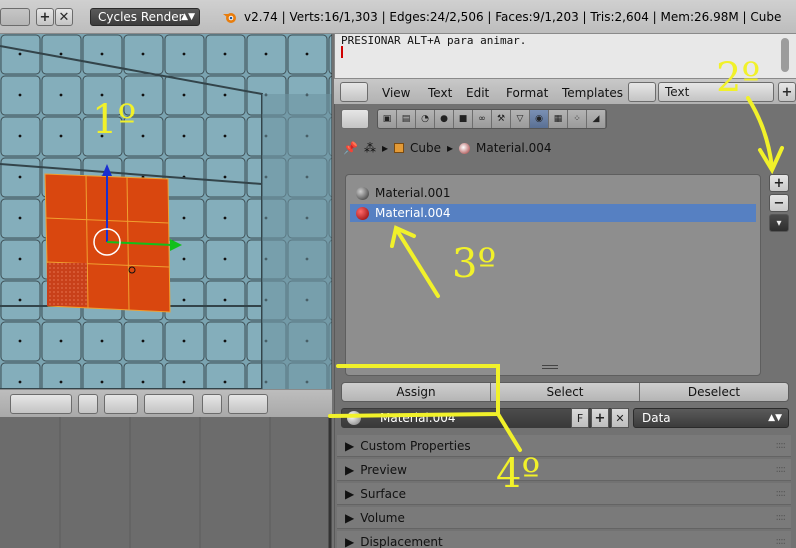 The width and height of the screenshot is (796, 548). What do you see at coordinates (518, 474) in the screenshot?
I see `annotation-step-4: 4º` at bounding box center [518, 474].